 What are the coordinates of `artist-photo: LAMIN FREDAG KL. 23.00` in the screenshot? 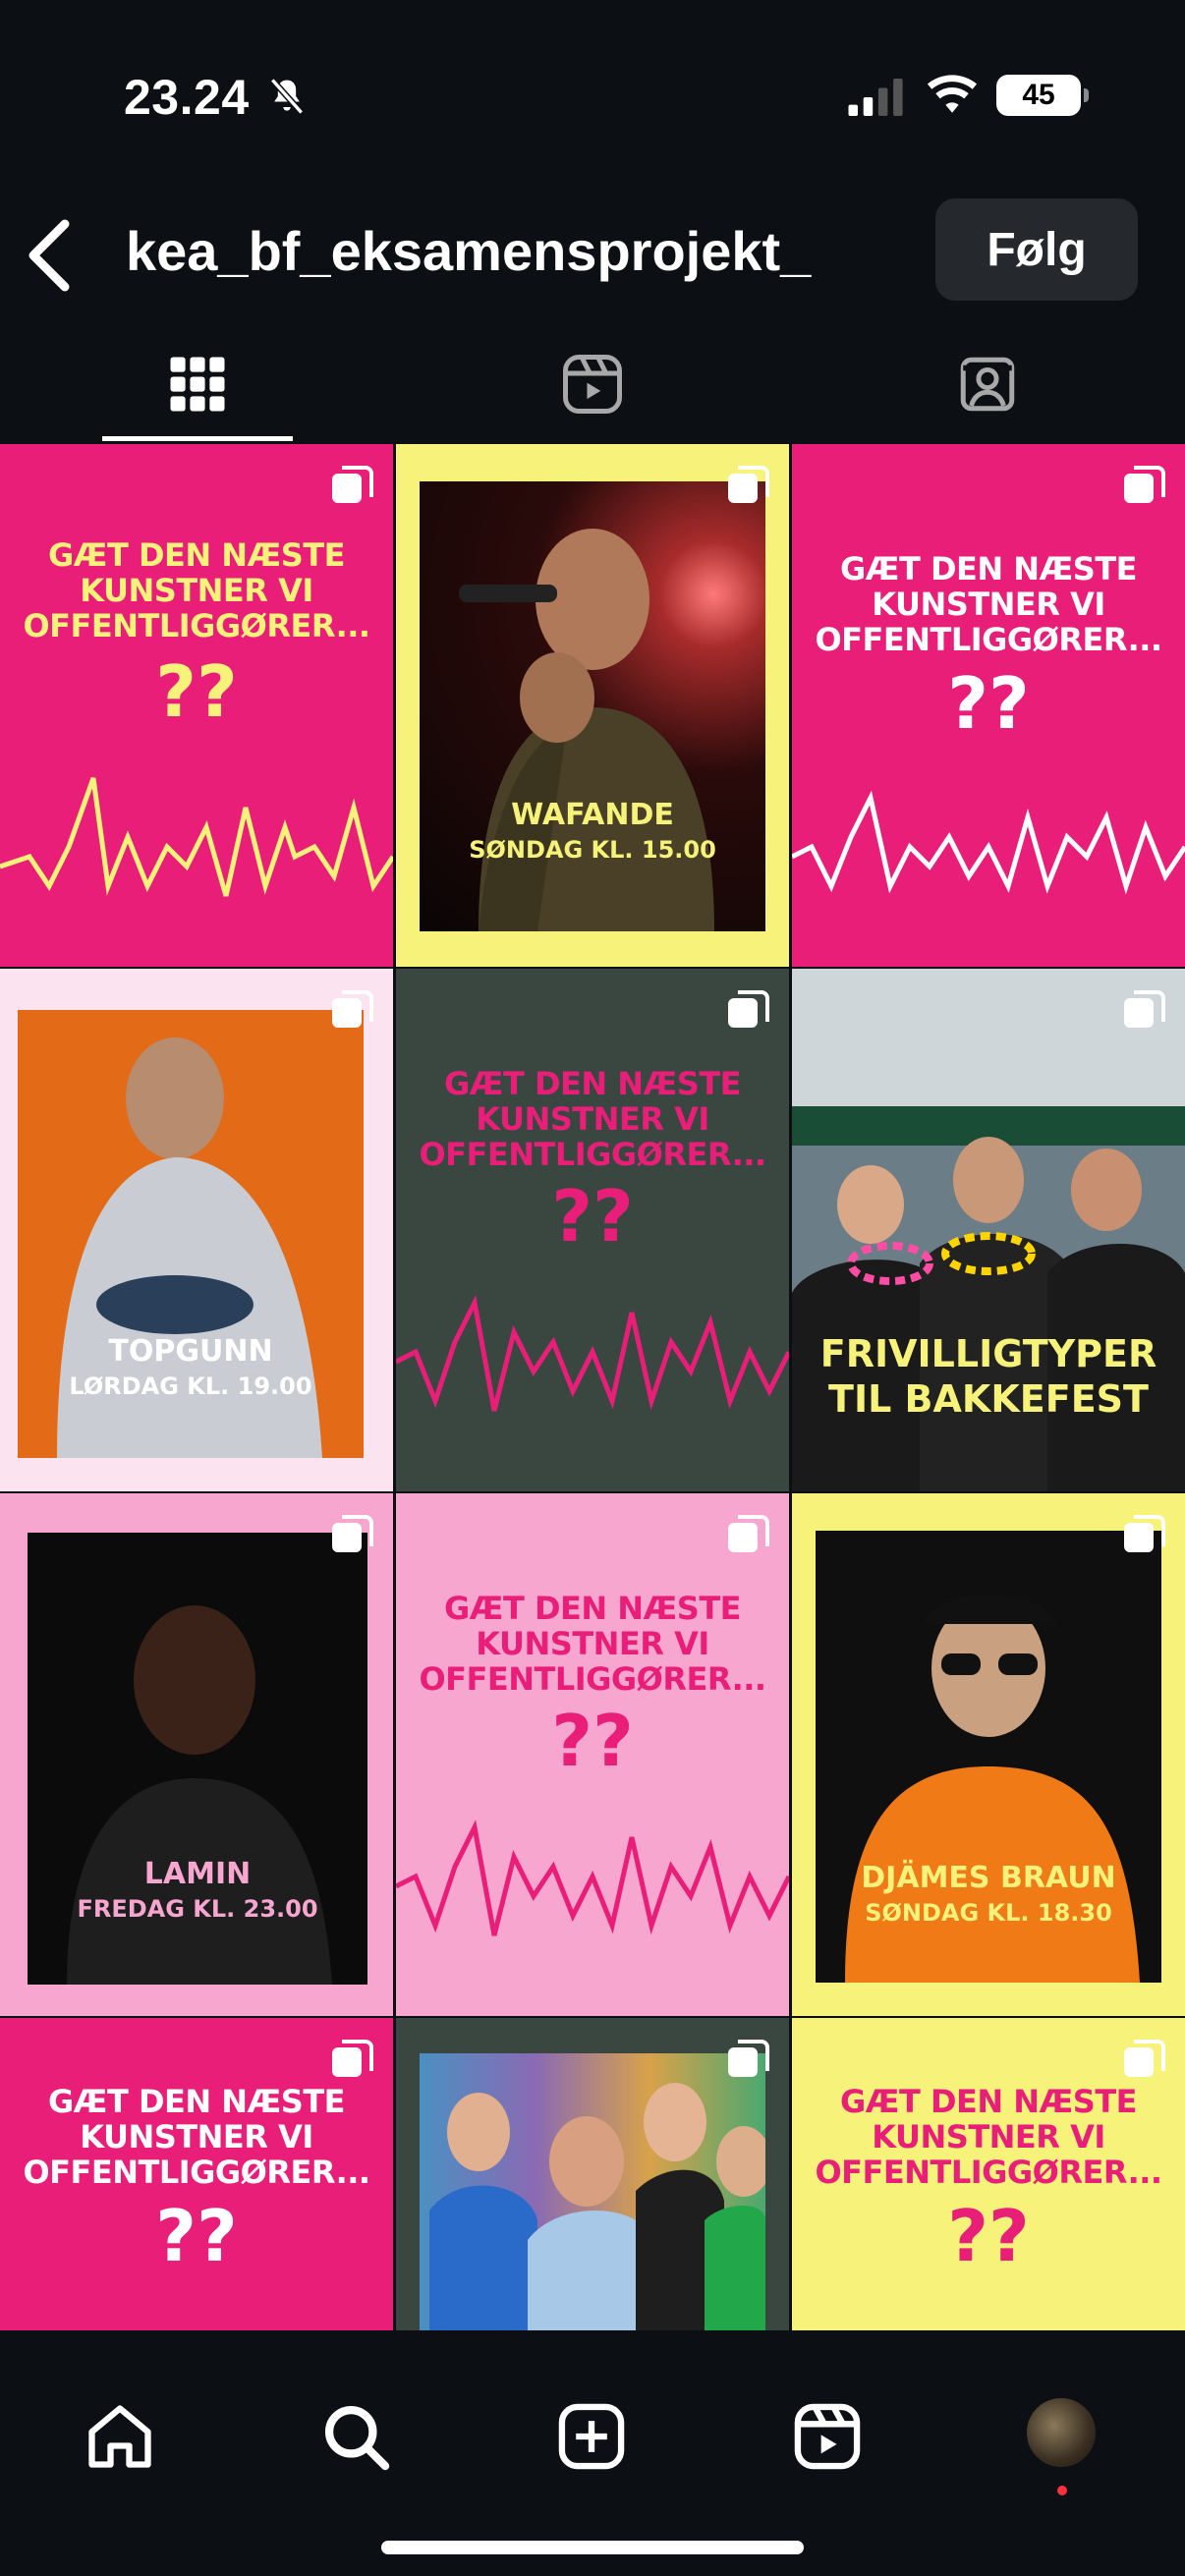 It's located at (198, 1759).